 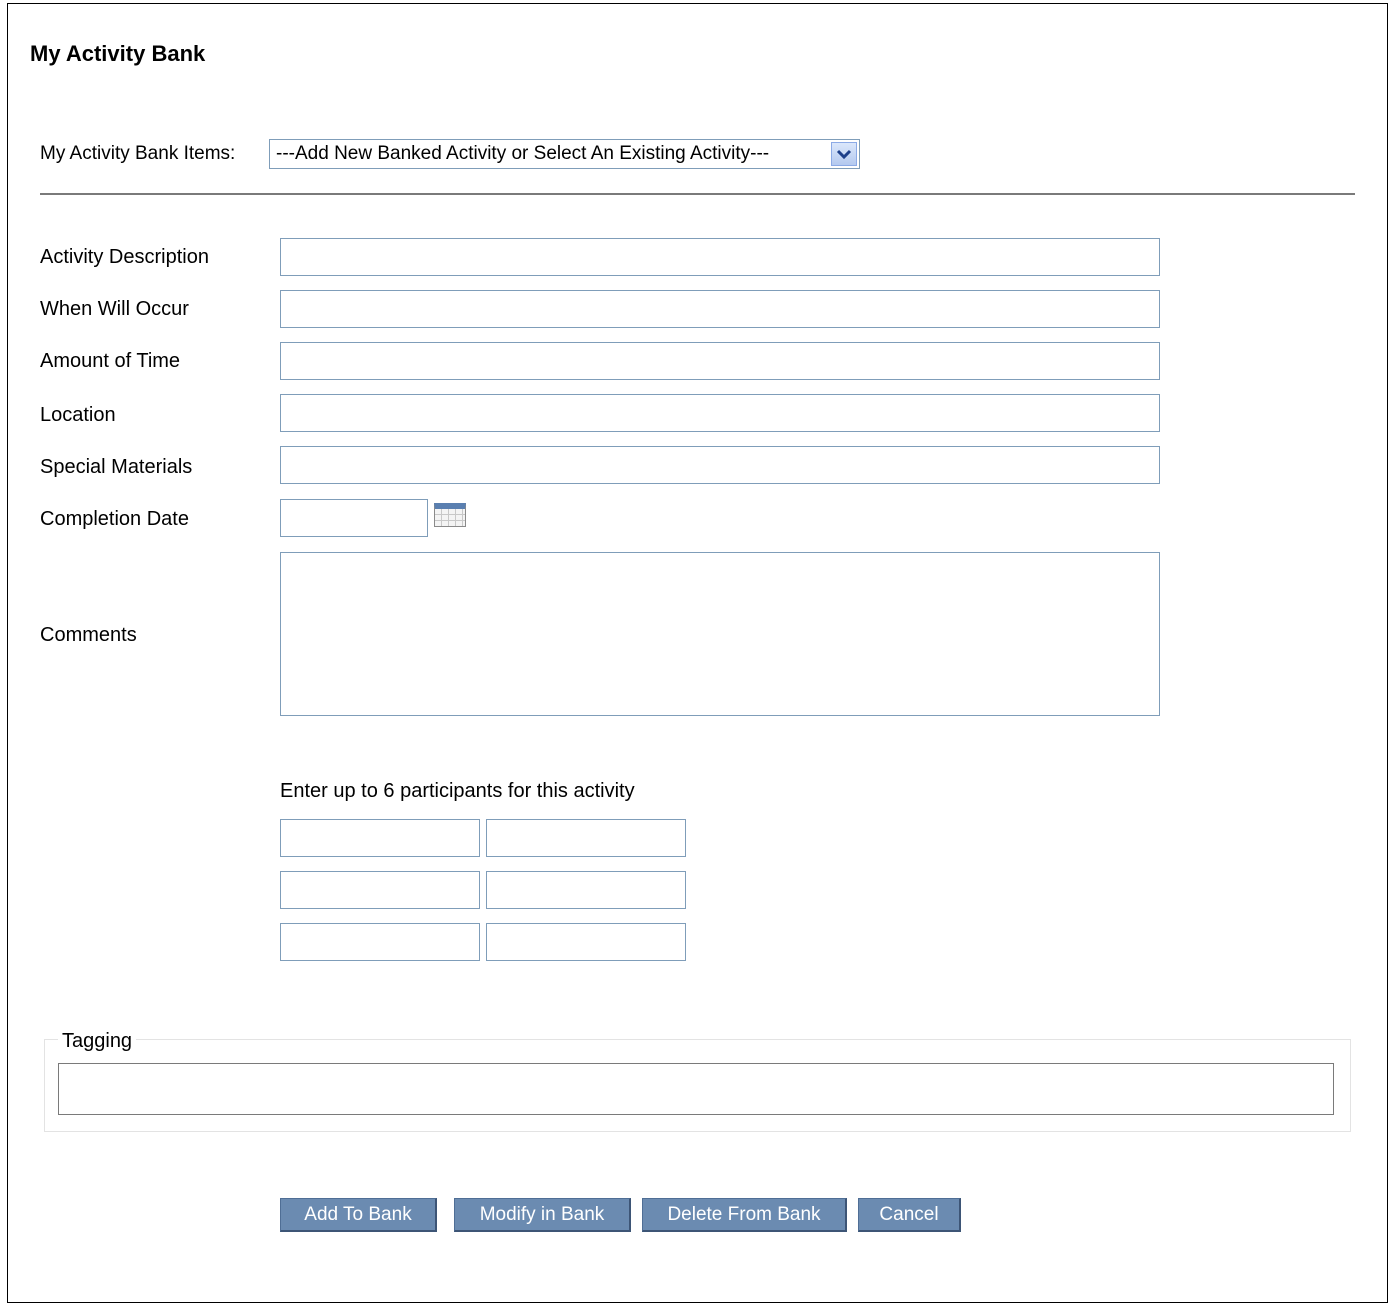 What do you see at coordinates (114, 309) in the screenshot?
I see `when-will-occur-label: When Will Occur` at bounding box center [114, 309].